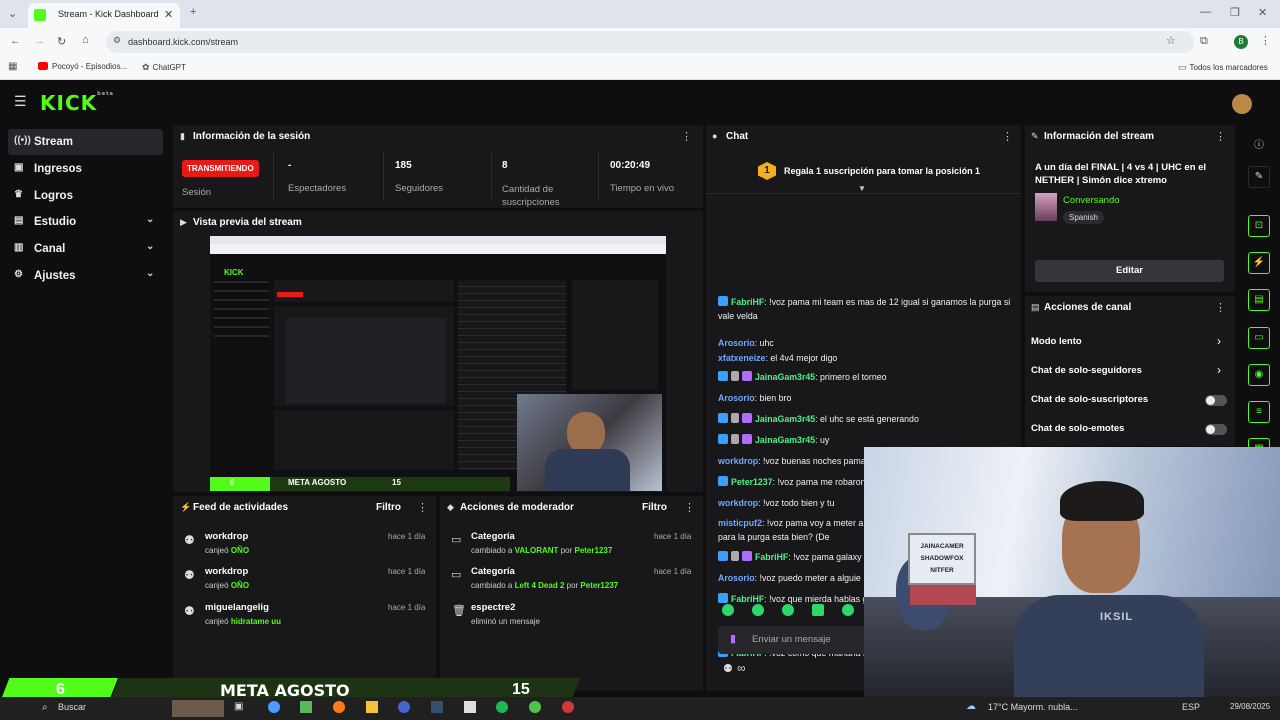  I want to click on address-bar: ⚙ dashboard.kick.com/stream ☆, so click(650, 42).